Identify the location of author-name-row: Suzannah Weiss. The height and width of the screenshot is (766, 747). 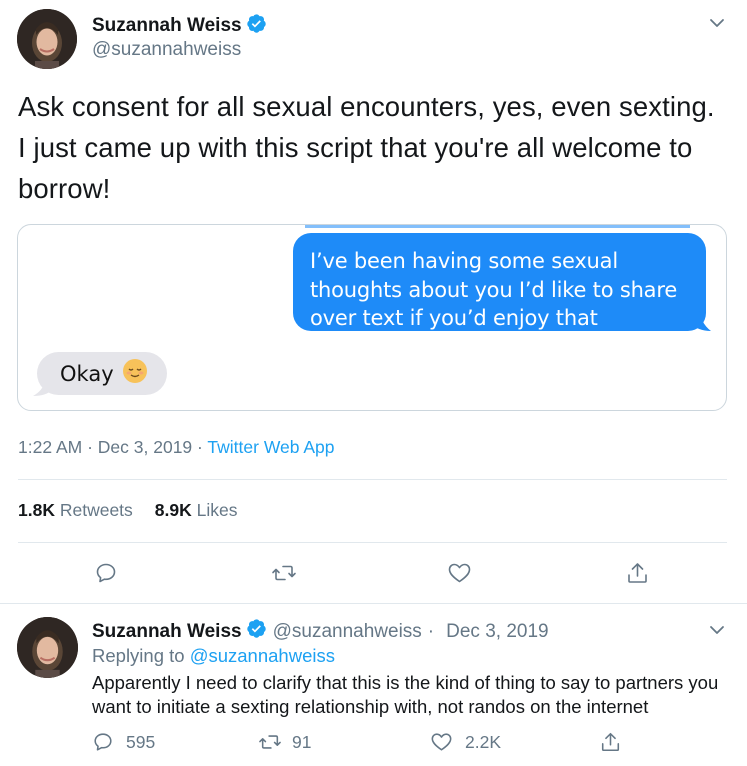
(179, 26).